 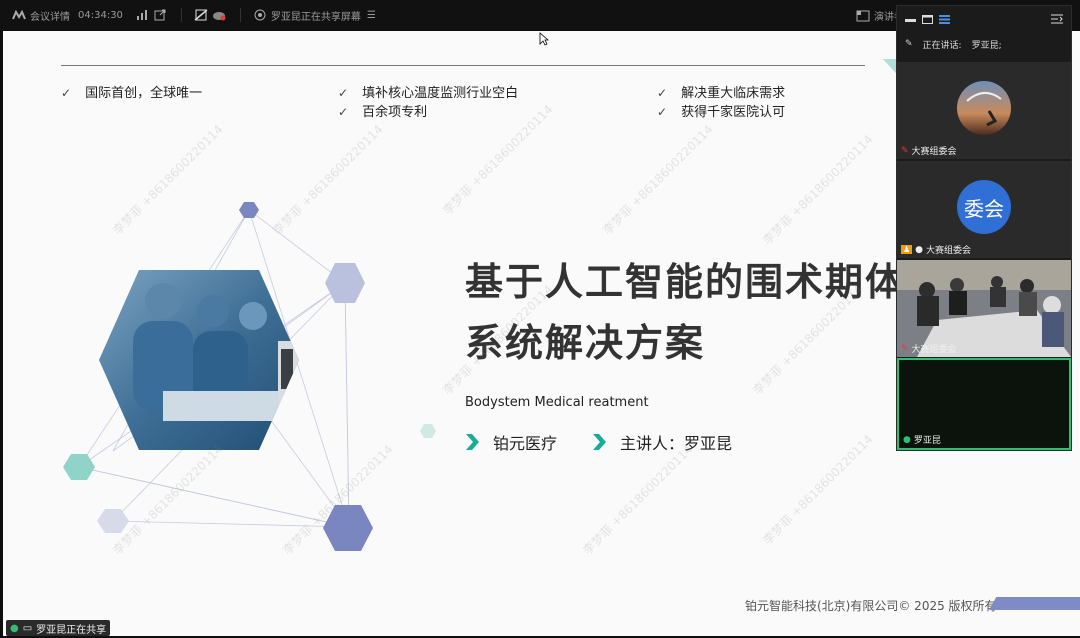 I want to click on small-hexagon-decoration, so click(x=428, y=431).